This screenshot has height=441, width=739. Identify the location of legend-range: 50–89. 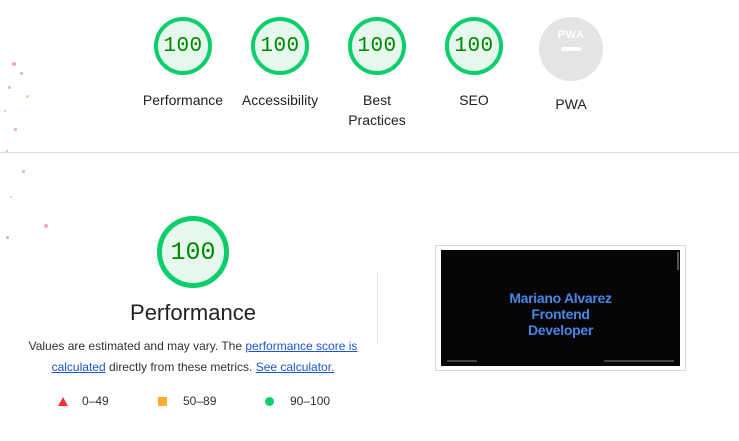
(200, 401).